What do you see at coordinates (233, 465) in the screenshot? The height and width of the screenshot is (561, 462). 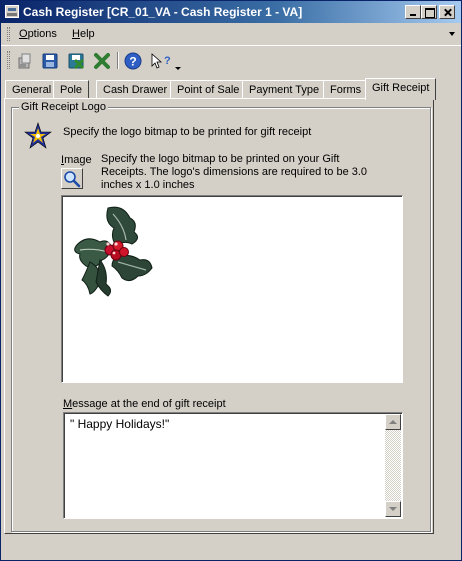 I see `gift-receipt-message-textarea: " Happy Holidays!"` at bounding box center [233, 465].